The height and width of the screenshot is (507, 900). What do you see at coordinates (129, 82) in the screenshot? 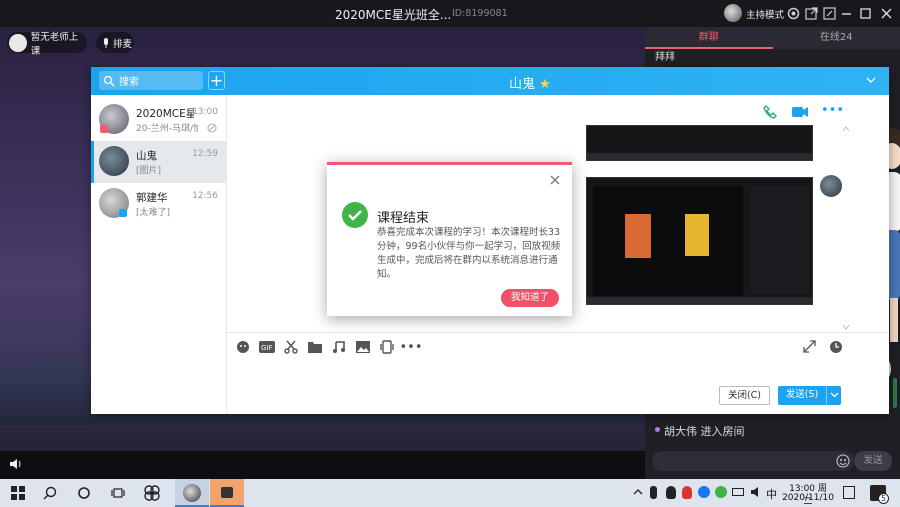
I see `search-placeholder: 搜索` at bounding box center [129, 82].